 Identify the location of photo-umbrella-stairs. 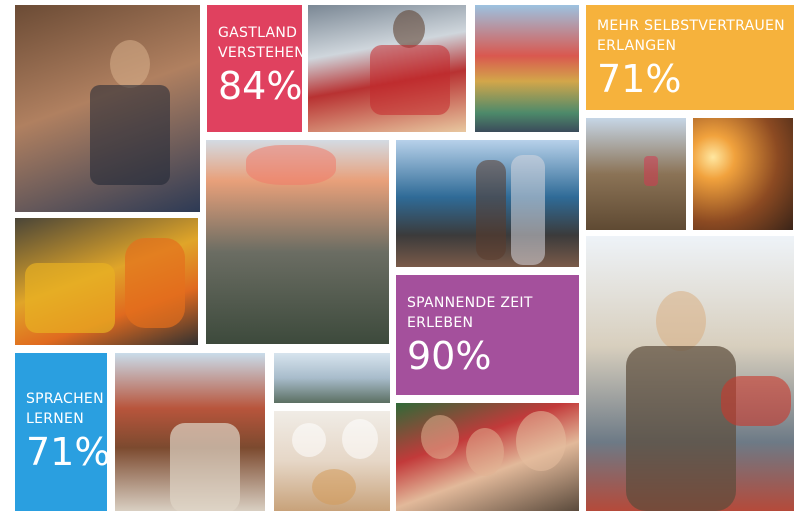
(297, 242).